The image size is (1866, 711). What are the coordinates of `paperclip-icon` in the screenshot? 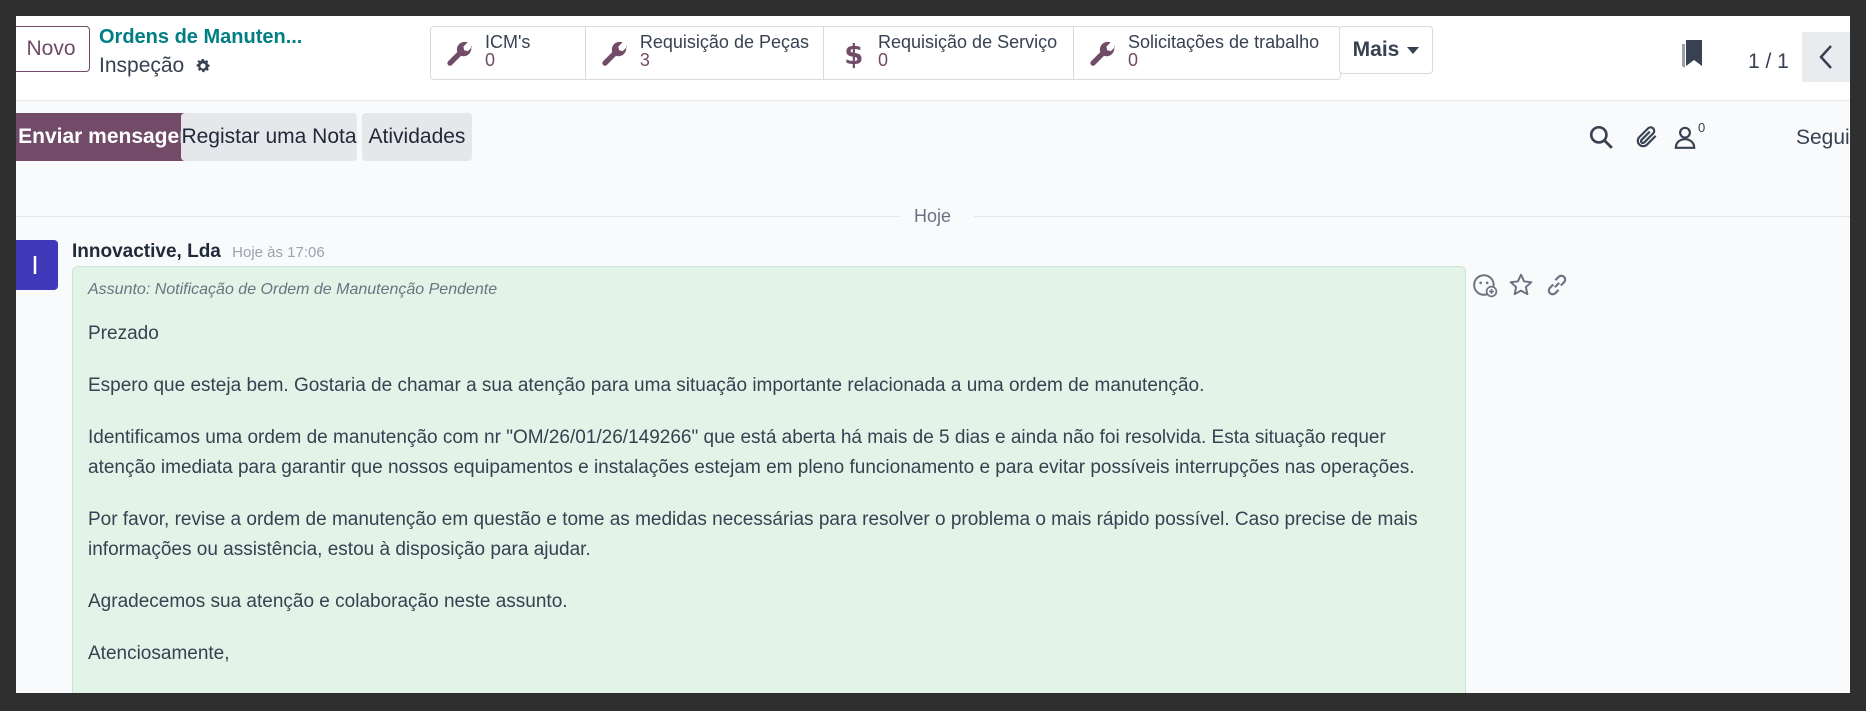 It's located at (1647, 137).